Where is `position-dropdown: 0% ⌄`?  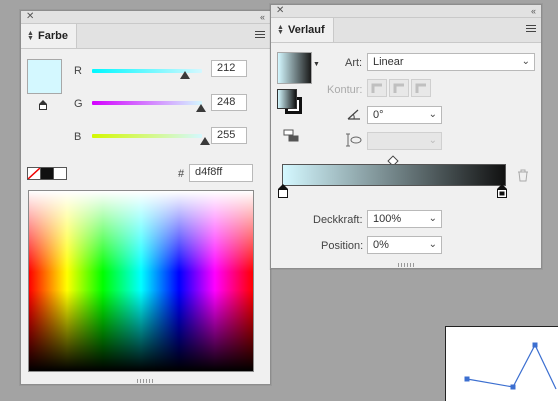 position-dropdown: 0% ⌄ is located at coordinates (404, 245).